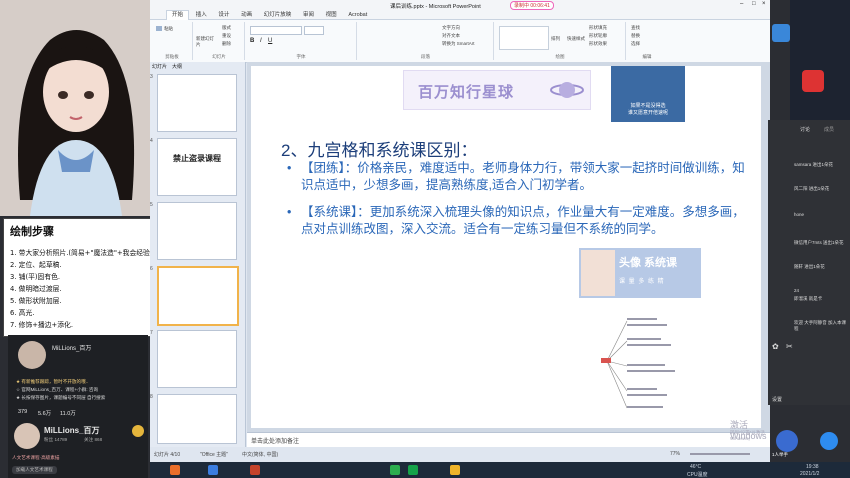 The width and height of the screenshot is (850, 478). I want to click on zoom-slider, so click(720, 454).